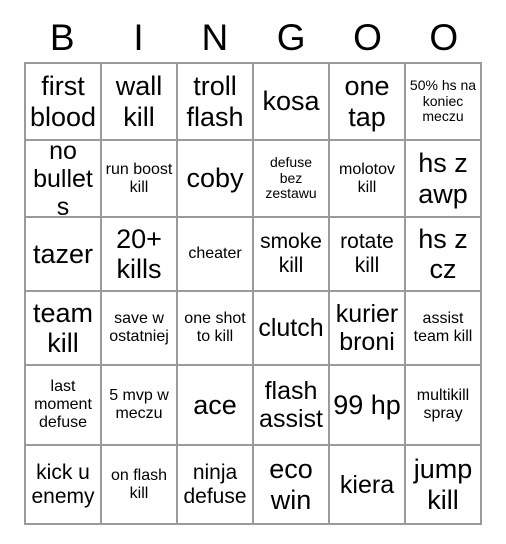 The width and height of the screenshot is (506, 544). I want to click on bingo-cell-label: ace, so click(215, 404).